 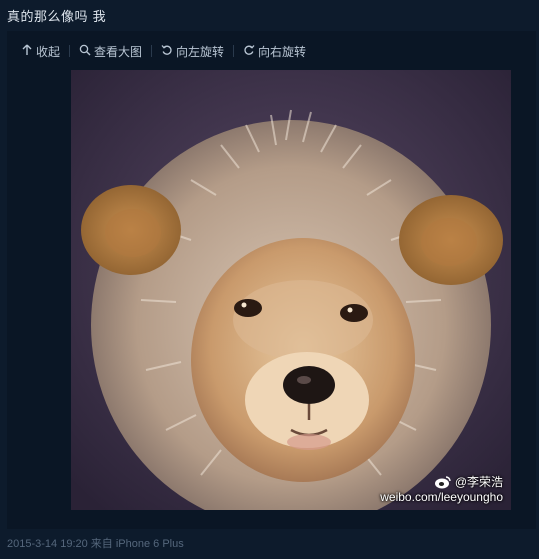 I want to click on post-meta: 2015-3-14 19:20 来自 iPhone 6 Plus, so click(x=95, y=544).